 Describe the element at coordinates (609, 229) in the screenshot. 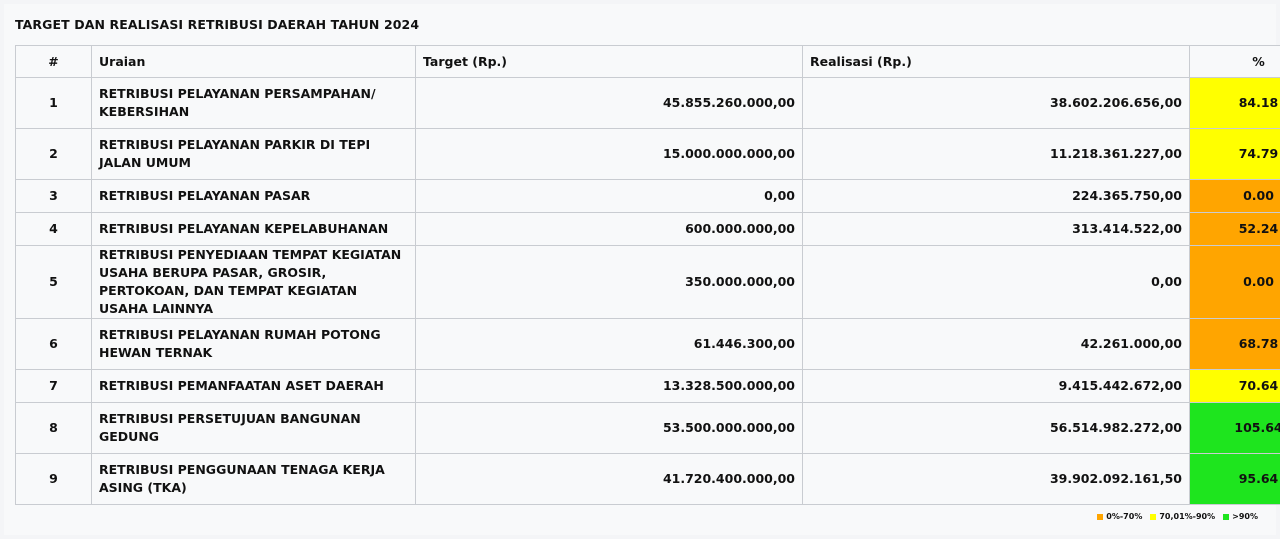

I see `row-target: 600.000.000,00` at that location.